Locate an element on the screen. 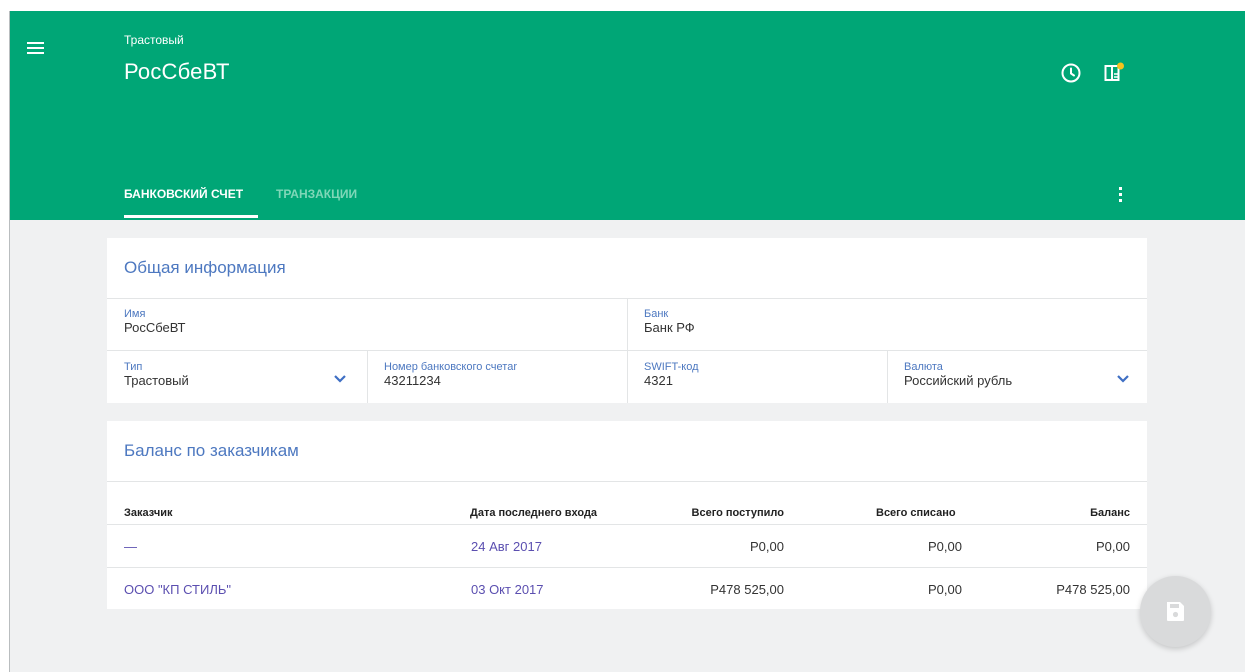 The height and width of the screenshot is (672, 1245). tab-transactions: ТРАНЗАКЦИИ is located at coordinates (316, 194).